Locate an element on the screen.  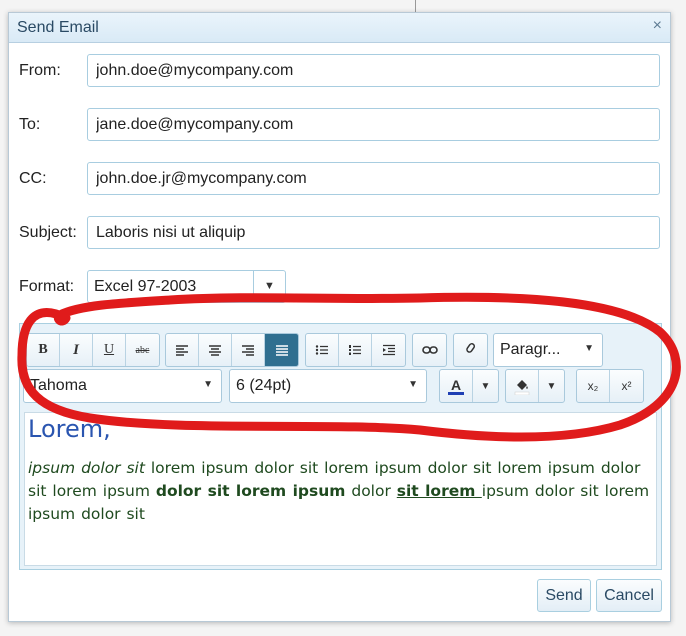
unlink-group is located at coordinates (470, 350).